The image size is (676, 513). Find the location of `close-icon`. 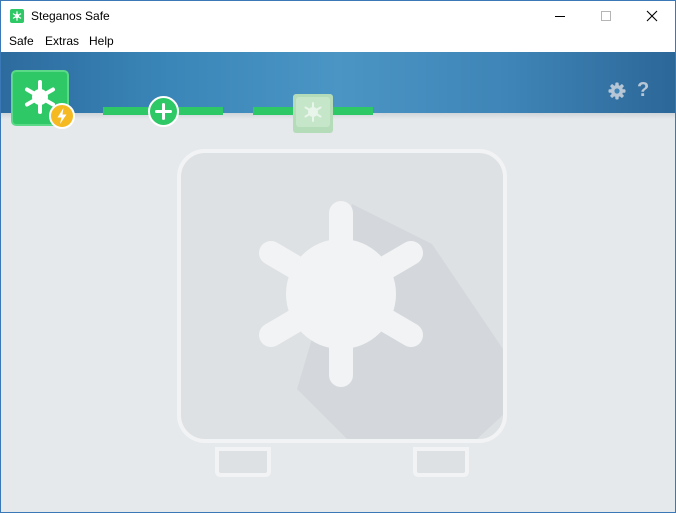

close-icon is located at coordinates (652, 16).